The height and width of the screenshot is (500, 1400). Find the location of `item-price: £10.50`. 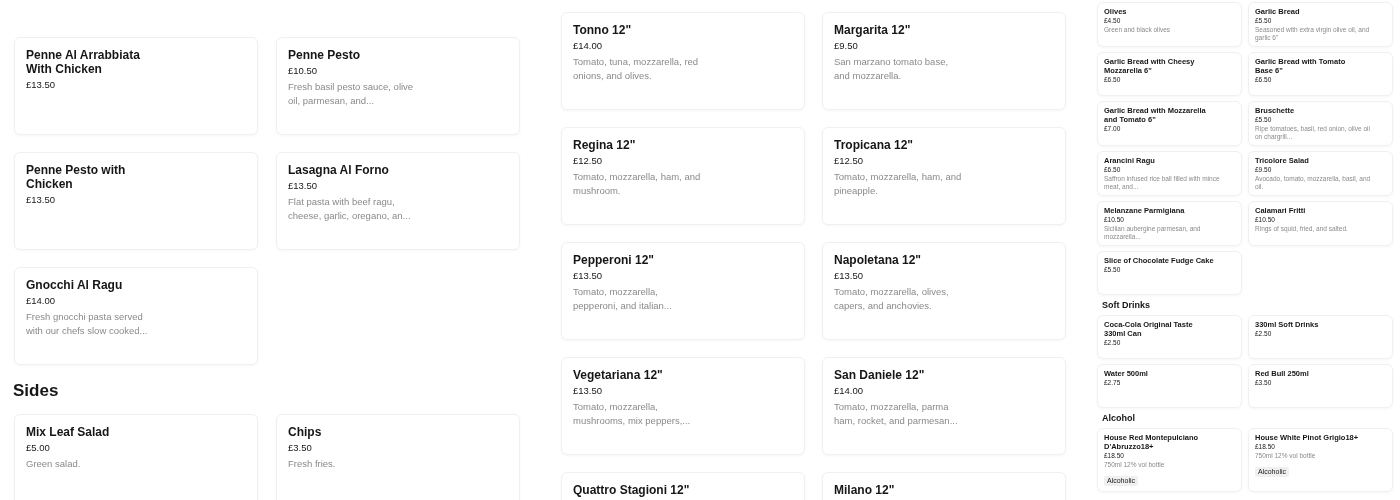

item-price: £10.50 is located at coordinates (303, 71).